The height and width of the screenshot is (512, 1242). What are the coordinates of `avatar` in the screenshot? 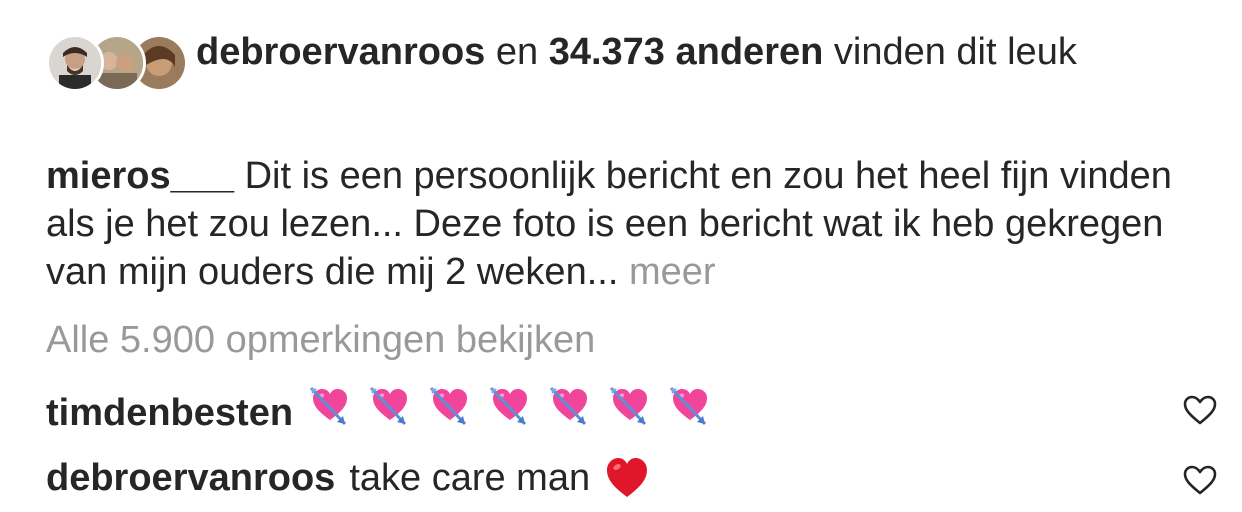 It's located at (75, 63).